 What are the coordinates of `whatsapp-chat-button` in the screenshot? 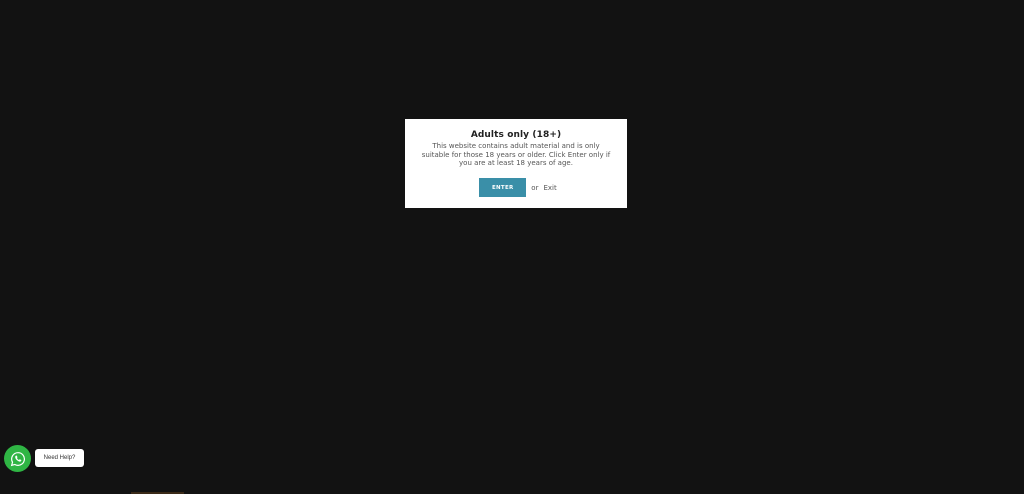 It's located at (17, 458).